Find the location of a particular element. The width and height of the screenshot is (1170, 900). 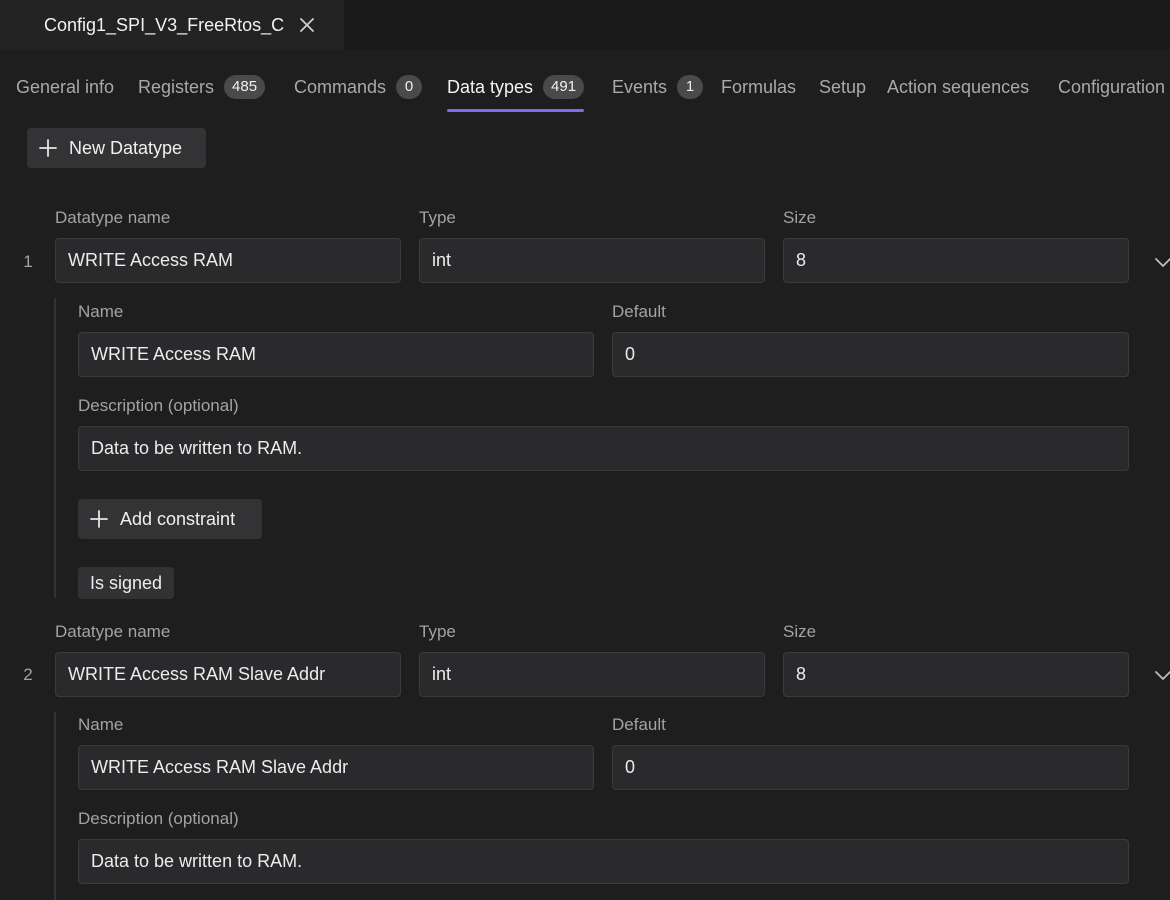

tab-formulas: Formulas is located at coordinates (758, 87).